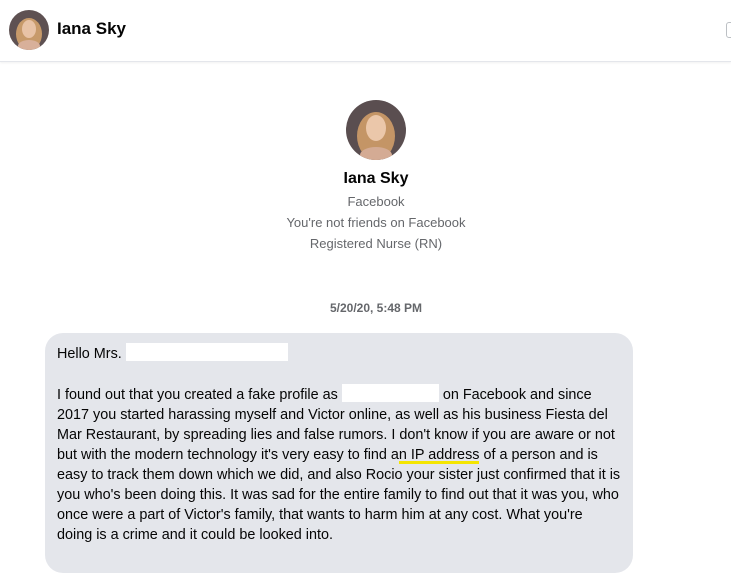  Describe the element at coordinates (206, 352) in the screenshot. I see `redacted-name` at that location.